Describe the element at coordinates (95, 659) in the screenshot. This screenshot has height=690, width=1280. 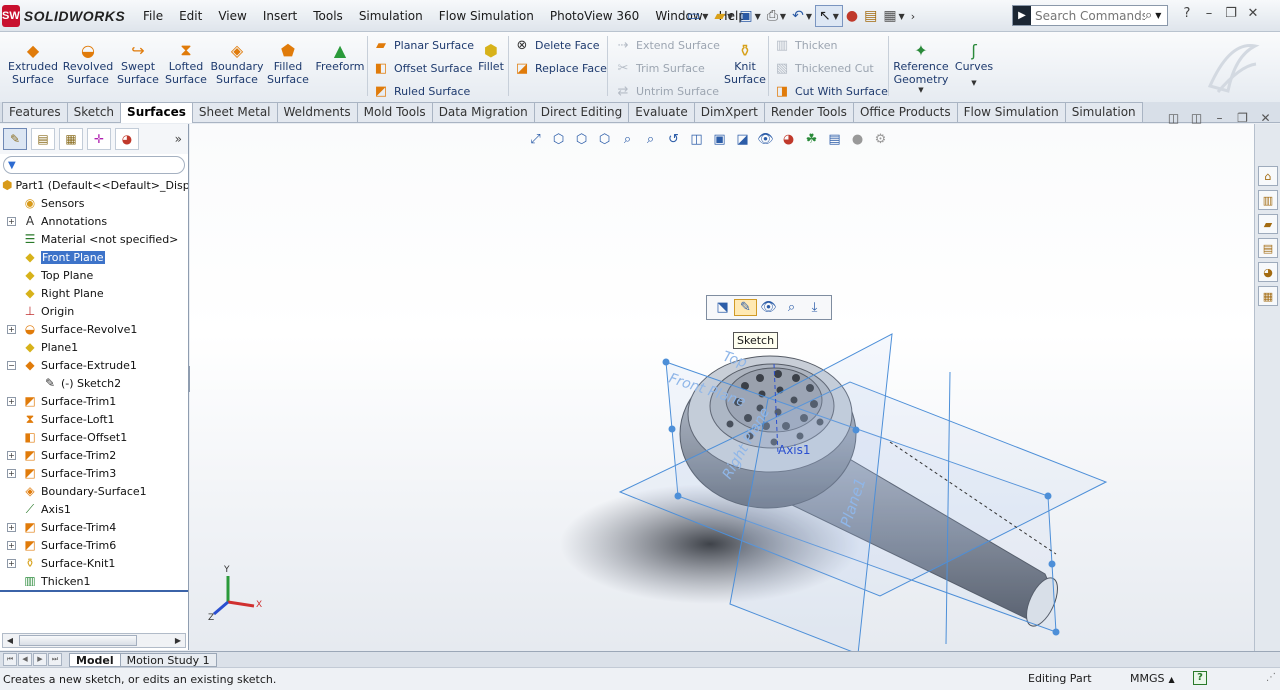
I see `tab-model: Model` at that location.